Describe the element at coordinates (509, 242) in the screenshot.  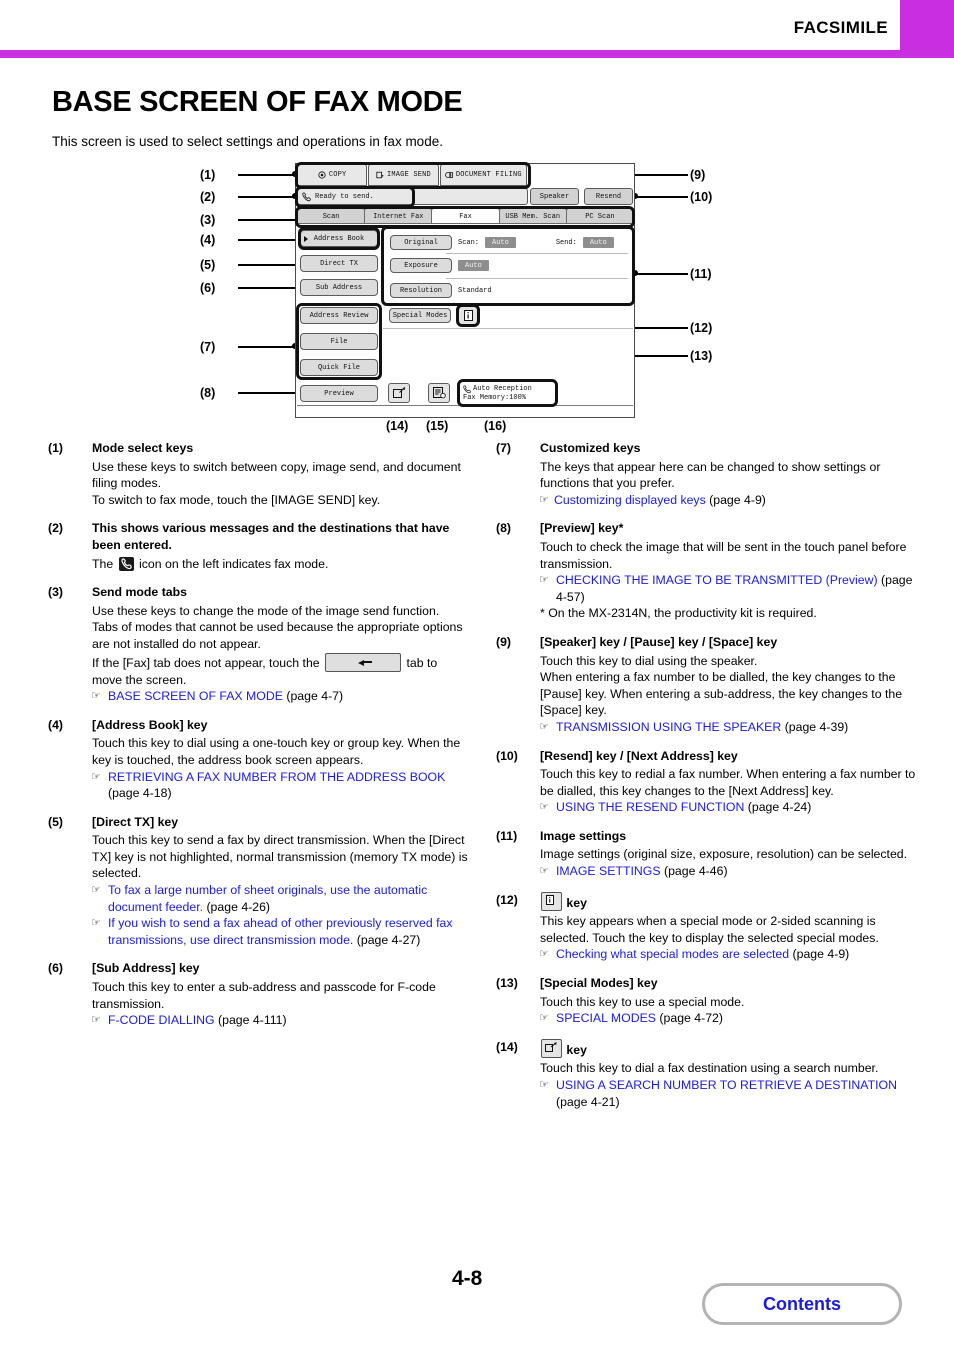
I see `image-setting-row-original: Original Scan: Auto Send: Auto` at that location.